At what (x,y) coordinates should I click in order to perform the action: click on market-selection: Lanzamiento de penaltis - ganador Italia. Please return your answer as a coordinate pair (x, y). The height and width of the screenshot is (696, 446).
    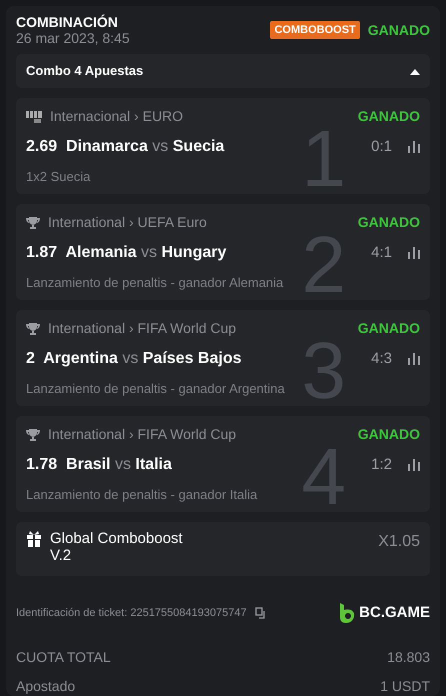
    Looking at the image, I should click on (142, 495).